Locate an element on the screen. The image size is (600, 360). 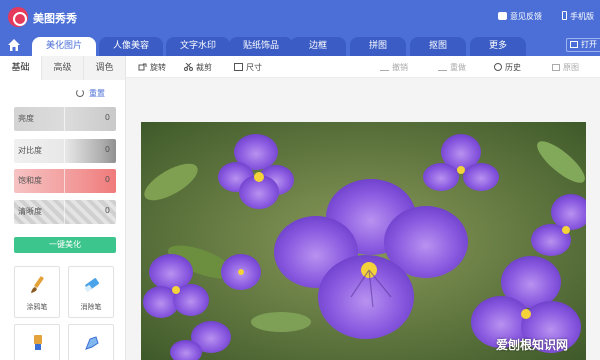
subtab-color: 调色 is located at coordinates (105, 68).